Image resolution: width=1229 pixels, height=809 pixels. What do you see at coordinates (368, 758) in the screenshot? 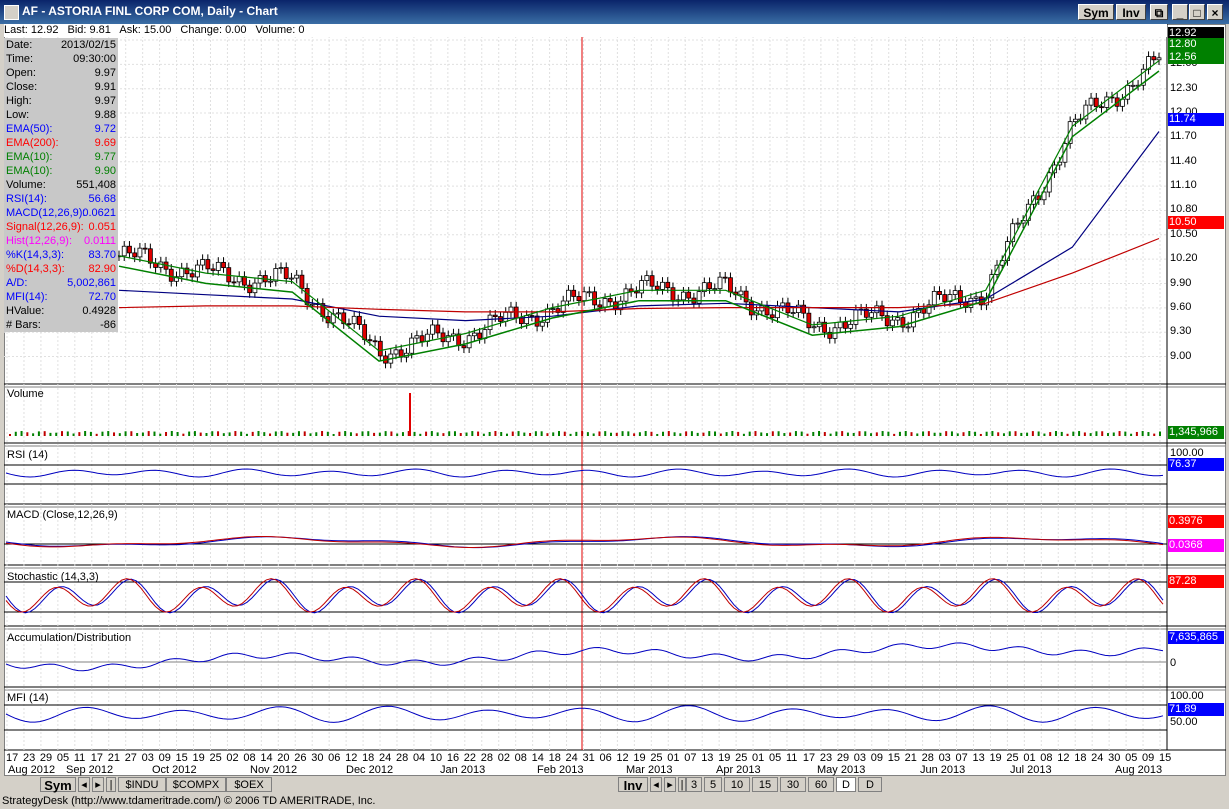
I see `day-label: 18` at bounding box center [368, 758].